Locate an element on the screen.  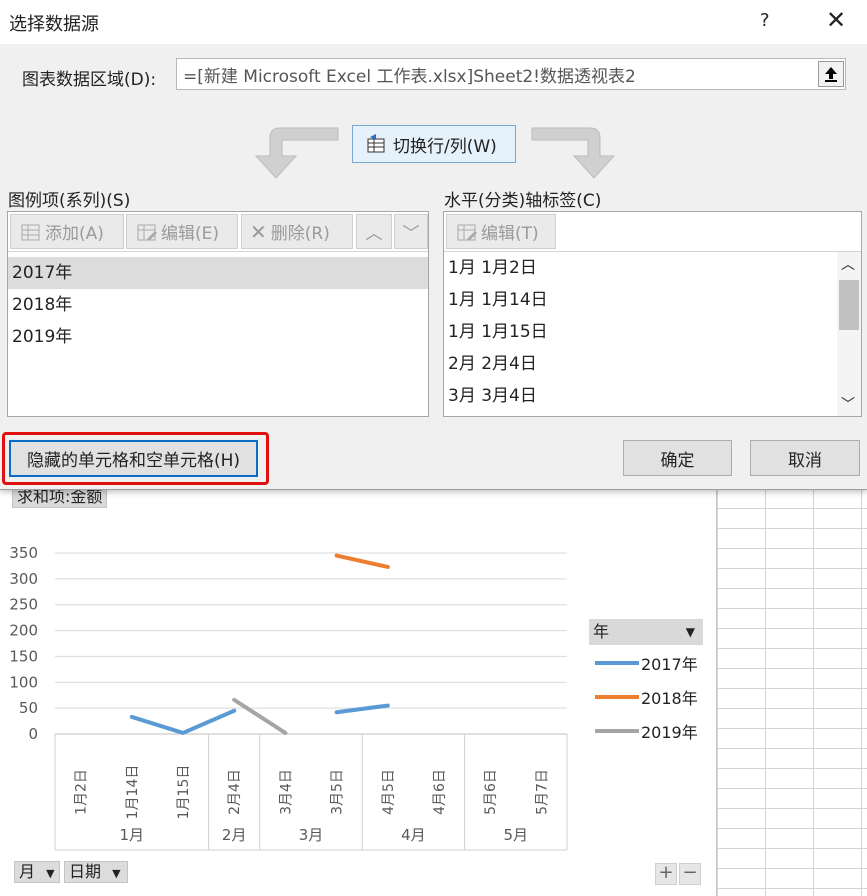
switch-row-column-label: 切换行/列(W) is located at coordinates (445, 146).